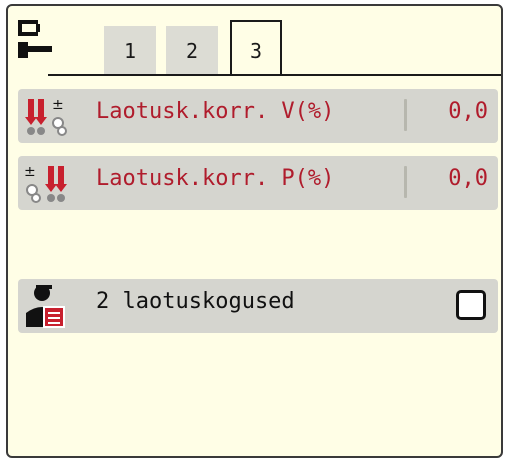 This screenshot has height=462, width=509. What do you see at coordinates (45, 306) in the screenshot?
I see `operator-document-icon` at bounding box center [45, 306].